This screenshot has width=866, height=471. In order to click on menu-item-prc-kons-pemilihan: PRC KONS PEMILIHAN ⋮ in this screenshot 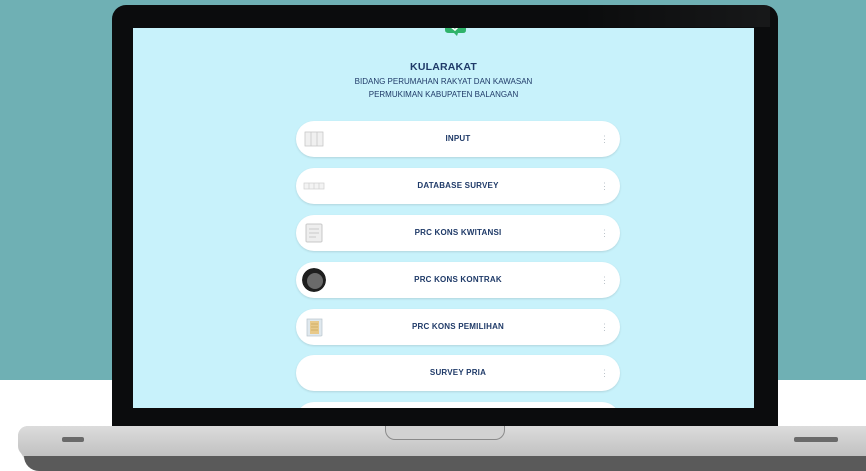, I will do `click(458, 327)`.